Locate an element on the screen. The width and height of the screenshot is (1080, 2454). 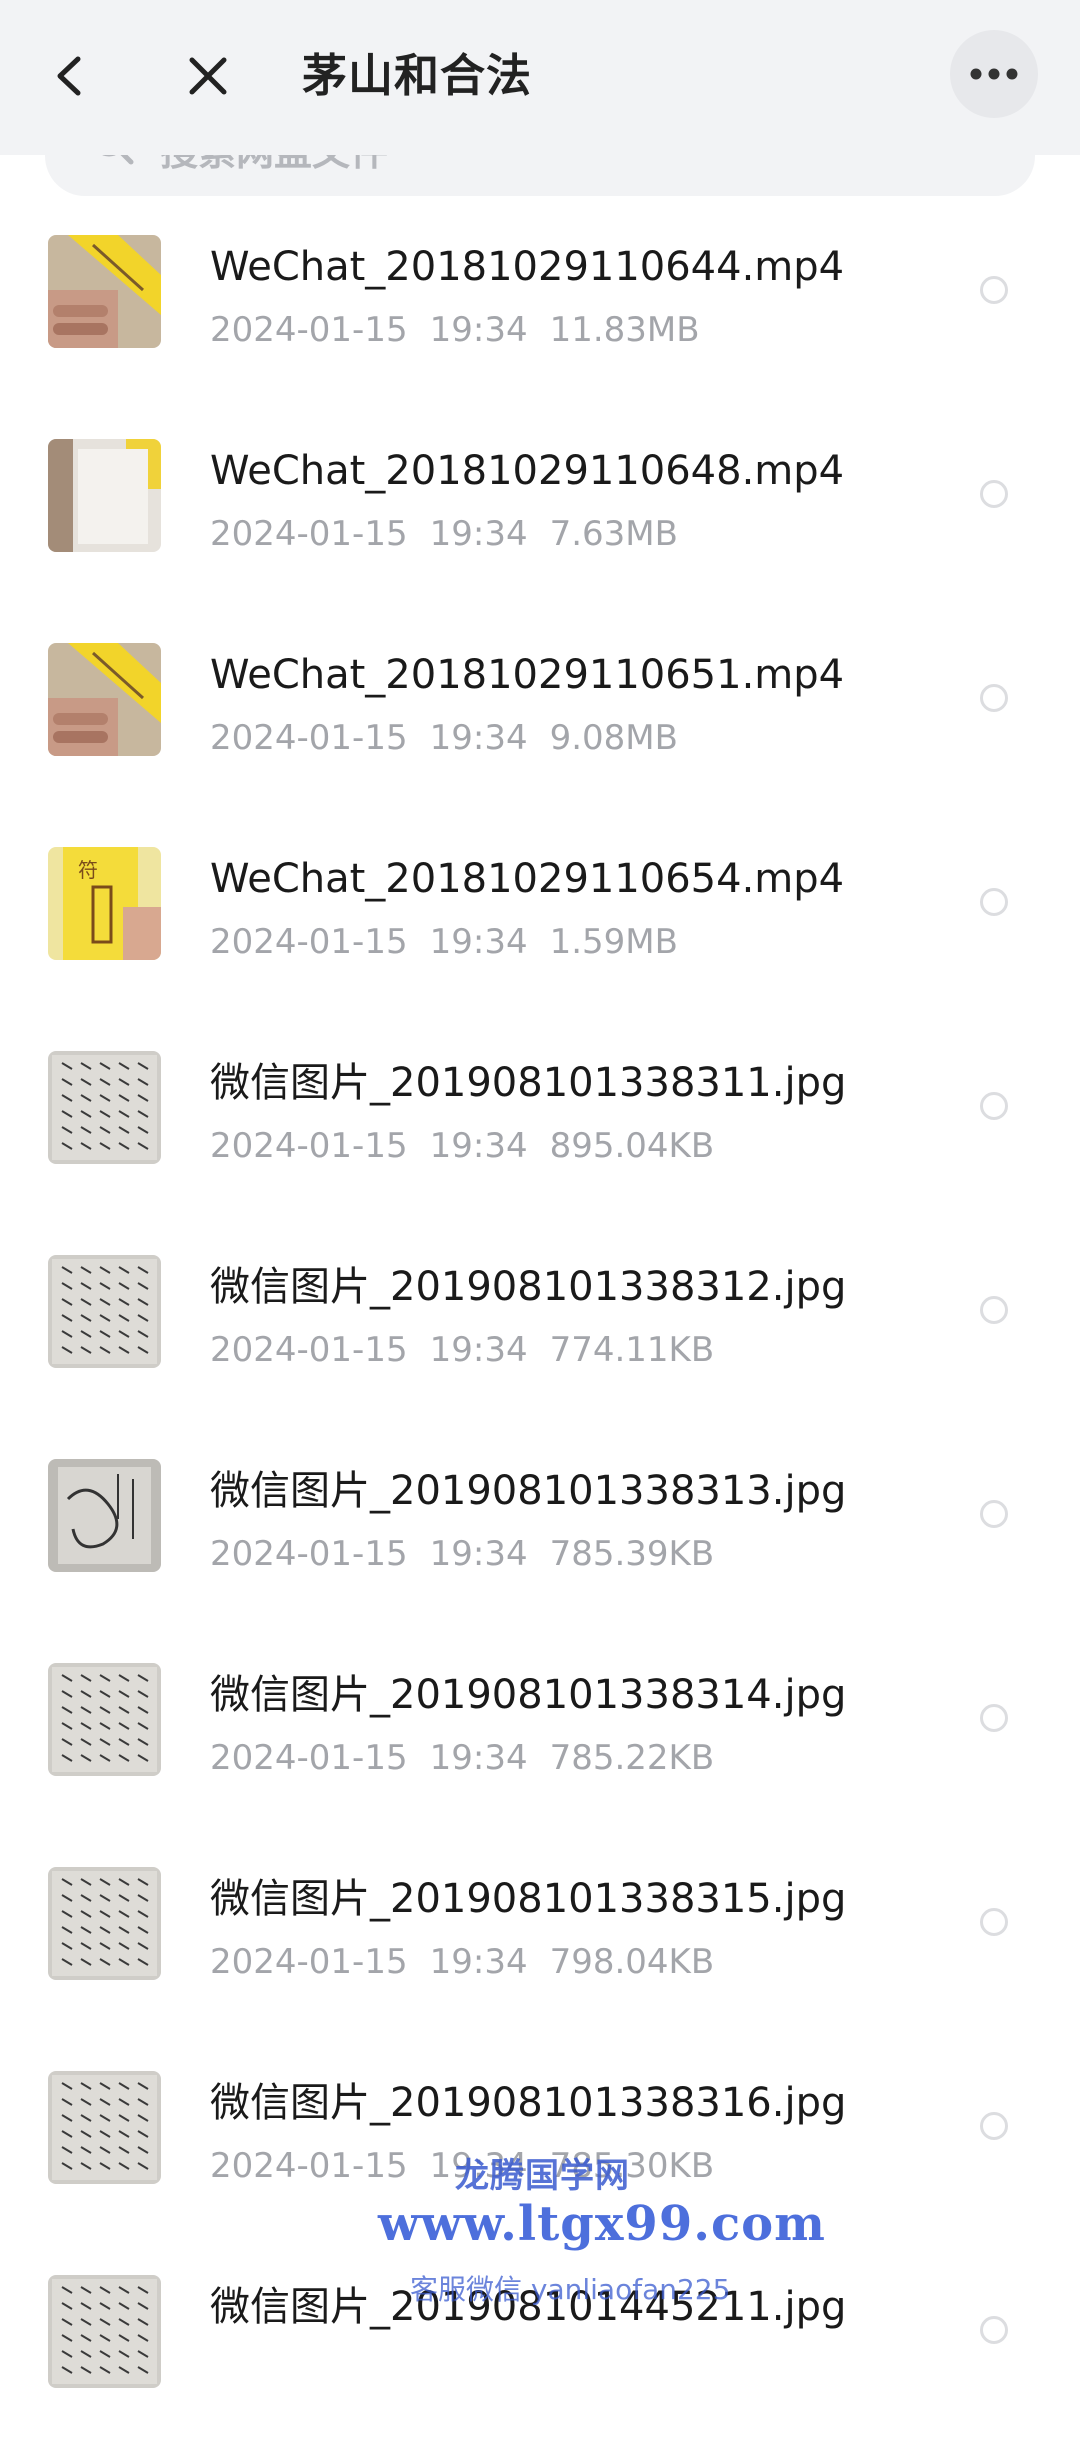
chevron-left-icon is located at coordinates (69, 76).